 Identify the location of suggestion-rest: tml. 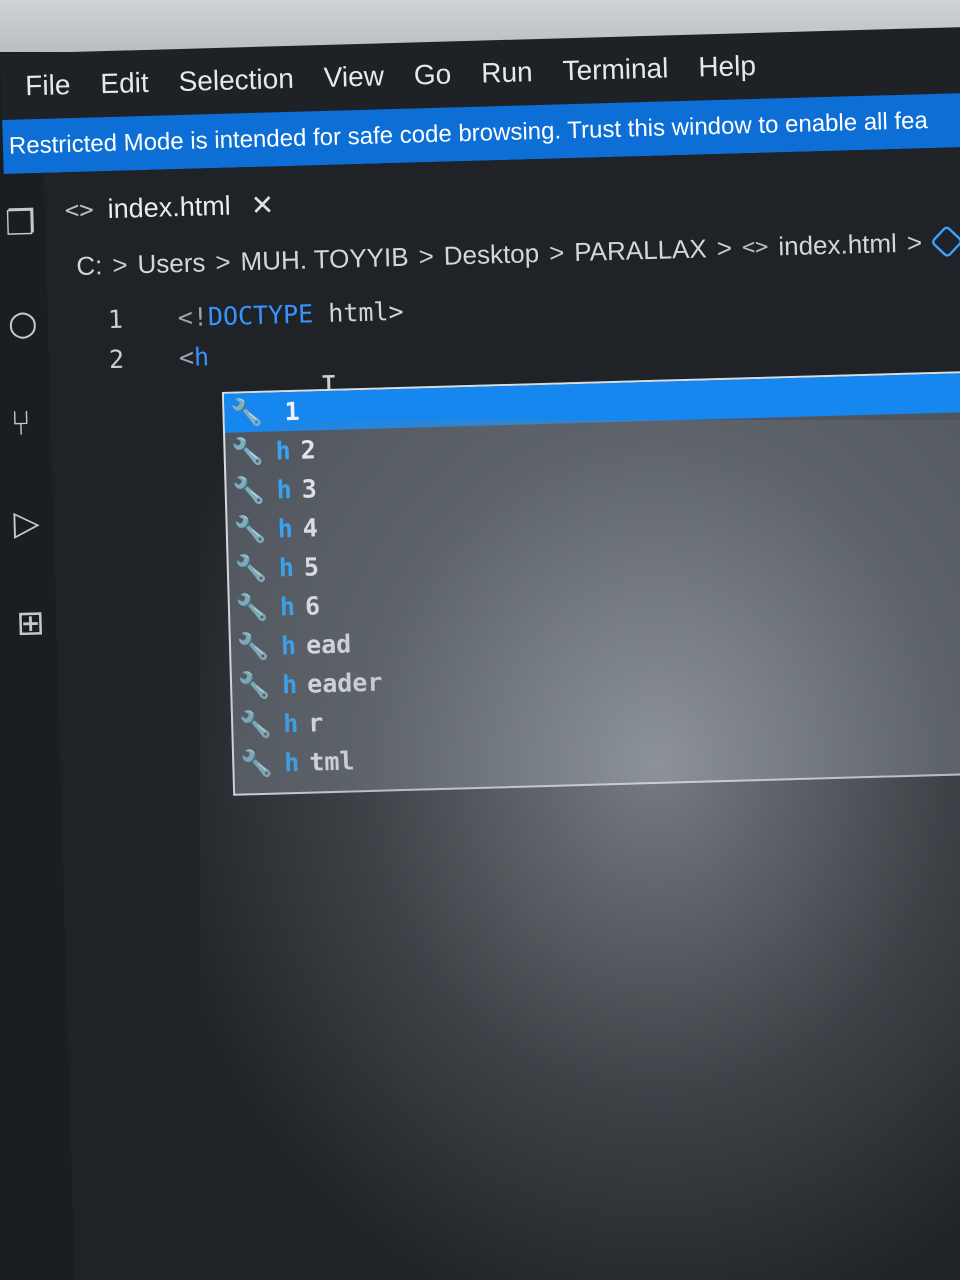
(331, 761).